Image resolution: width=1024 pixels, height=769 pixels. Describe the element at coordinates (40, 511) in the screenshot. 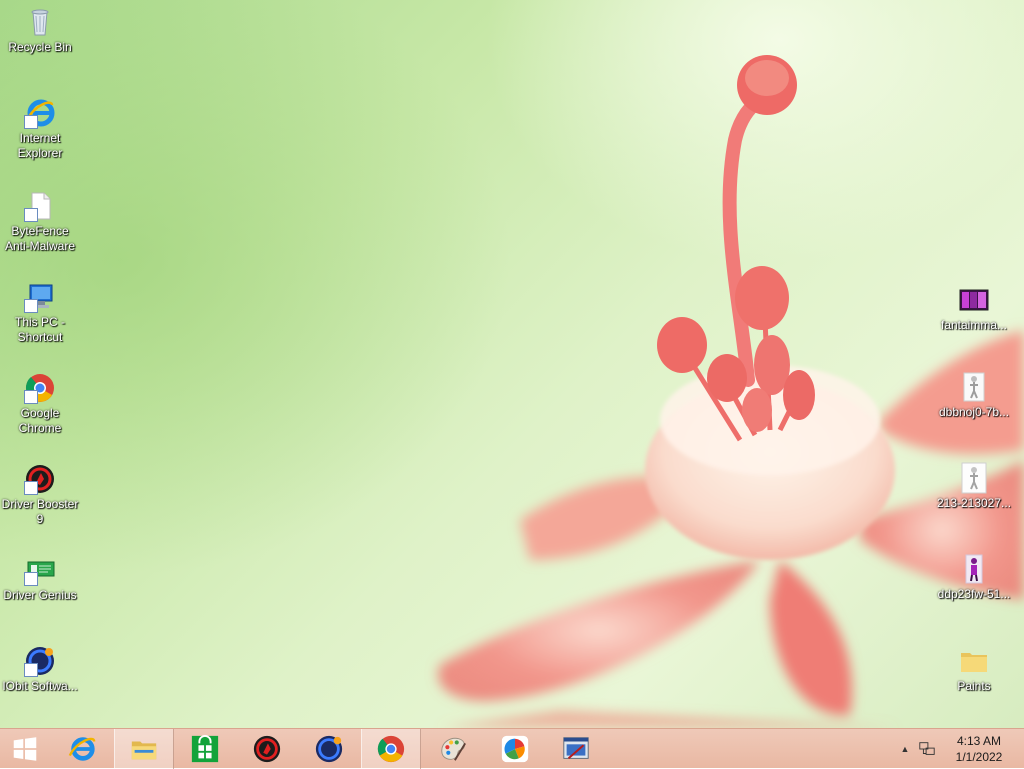

I see `desktop-icon-label: Driver Booster 9` at that location.